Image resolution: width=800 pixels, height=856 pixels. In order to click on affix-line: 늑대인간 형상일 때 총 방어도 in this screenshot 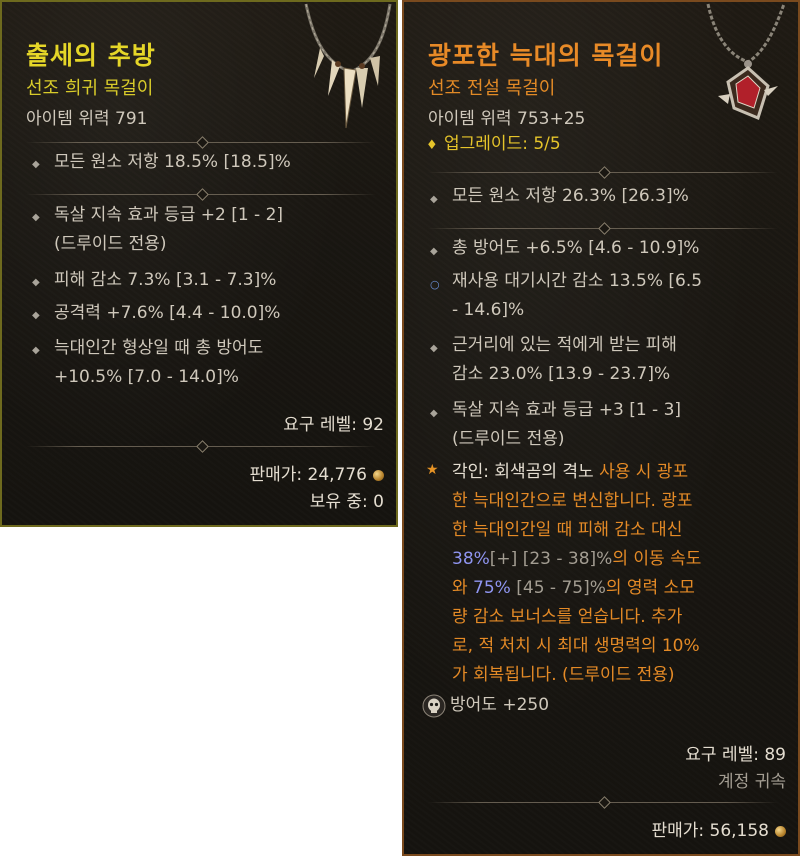, I will do `click(159, 348)`.